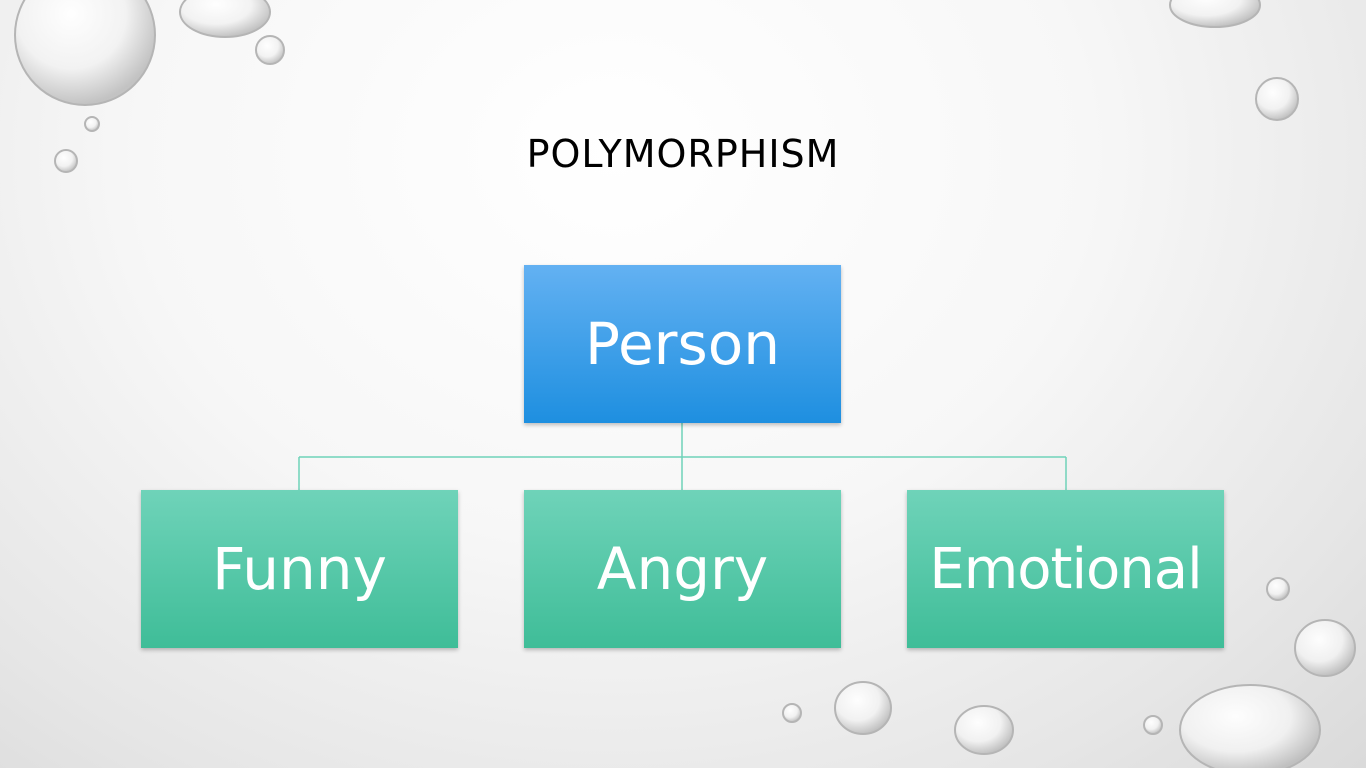 The image size is (1366, 768). I want to click on node-angry: Angry, so click(682, 569).